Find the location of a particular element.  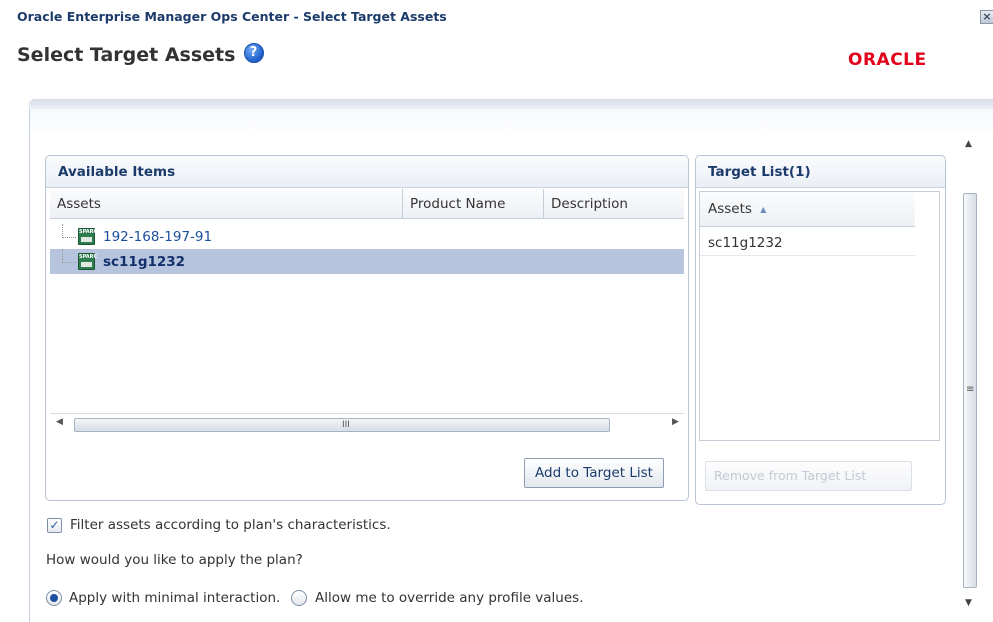

column-header-product-name: Product Name is located at coordinates (473, 204).